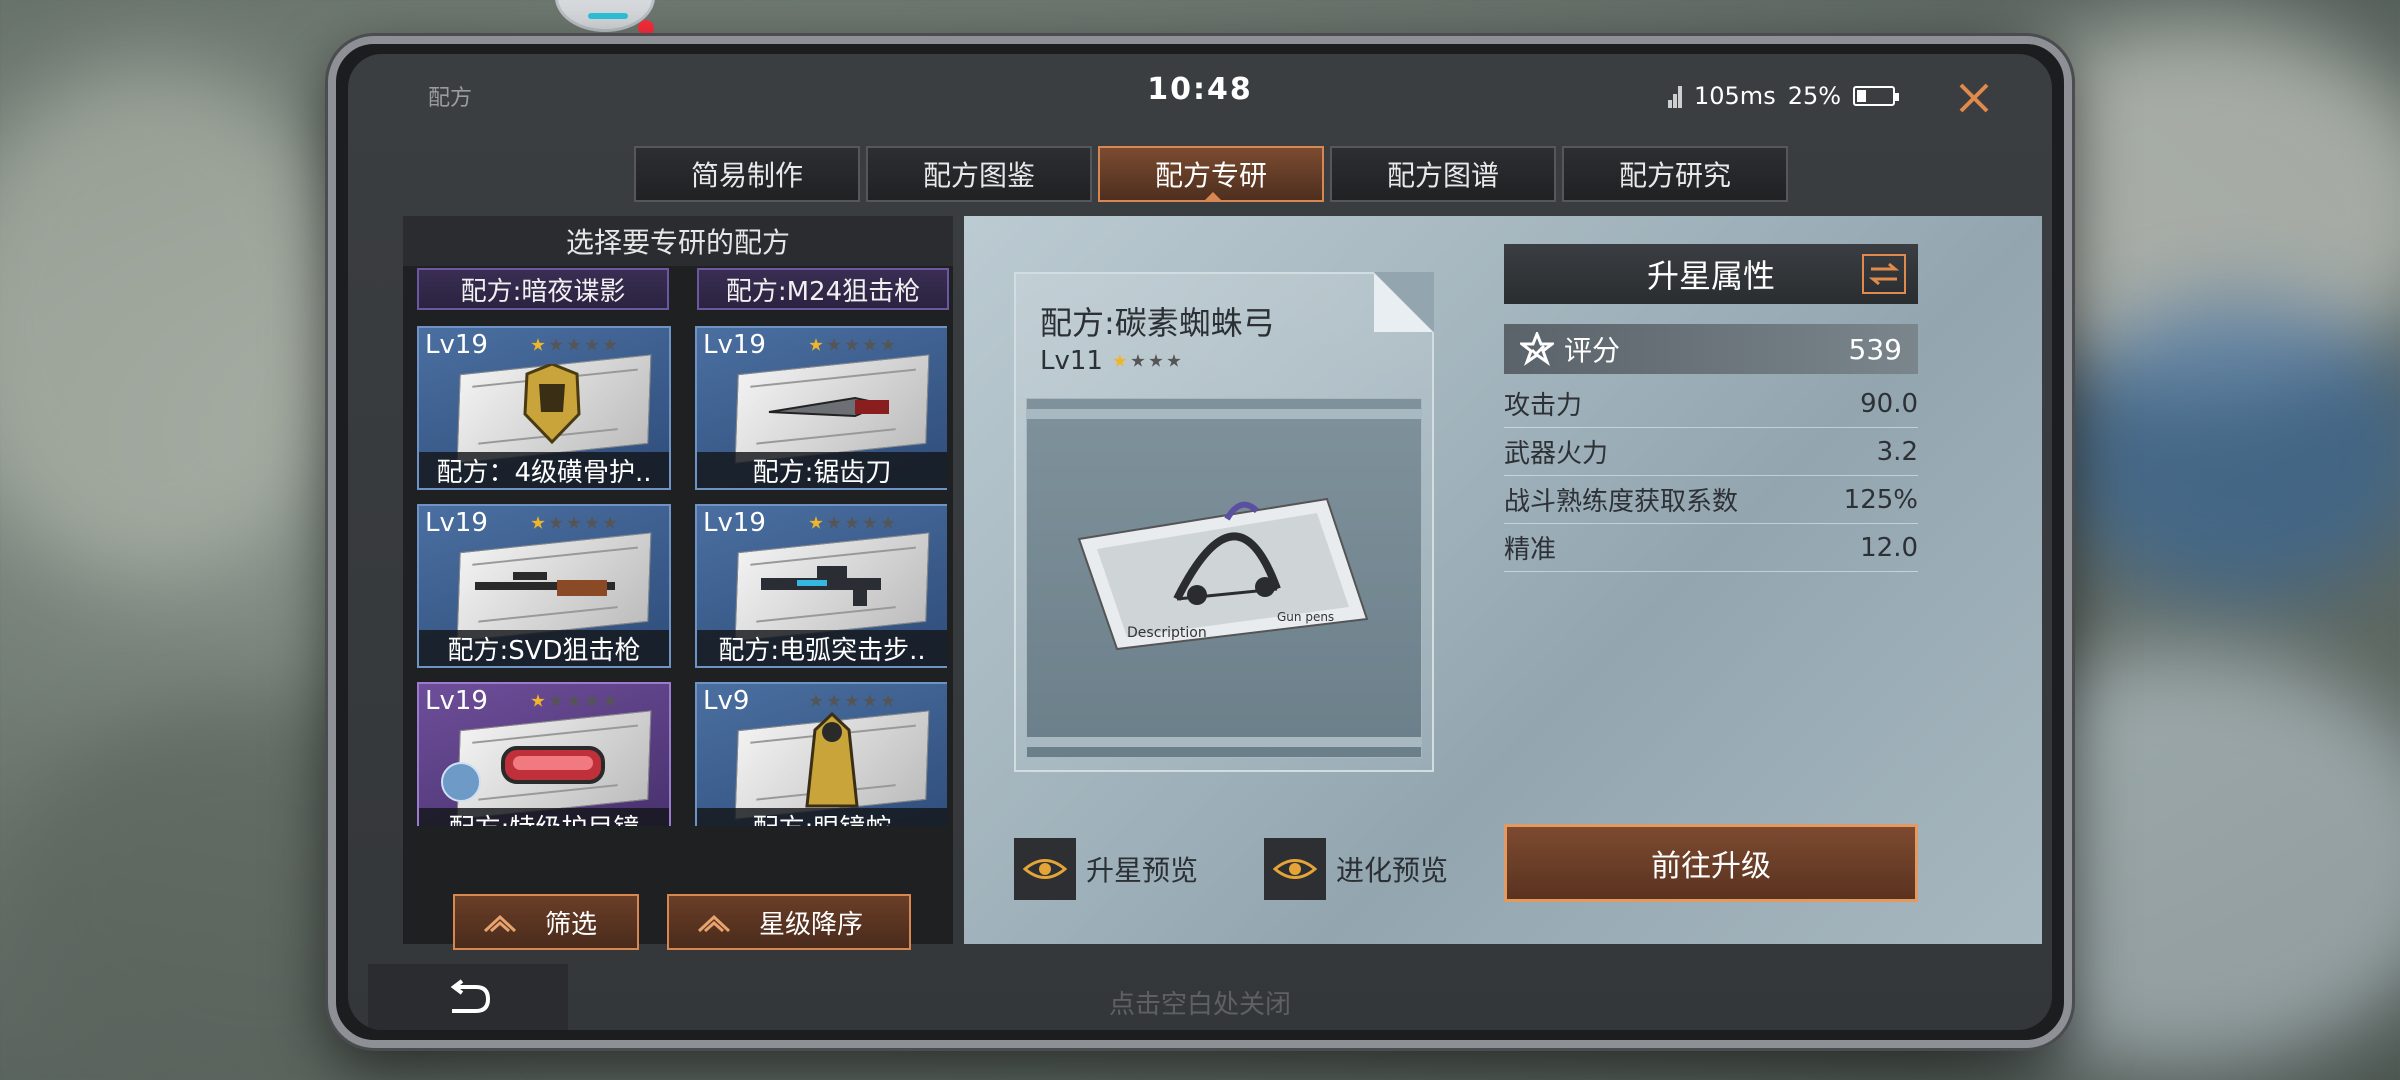 The height and width of the screenshot is (1080, 2400). I want to click on close-hint: 点击空白处关闭, so click(1200, 1002).